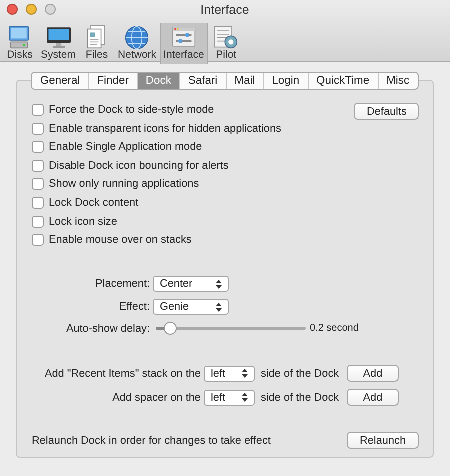 The image size is (450, 476). What do you see at coordinates (139, 166) in the screenshot?
I see `checkbox-label: Disable Dock icon bouncing for alerts` at bounding box center [139, 166].